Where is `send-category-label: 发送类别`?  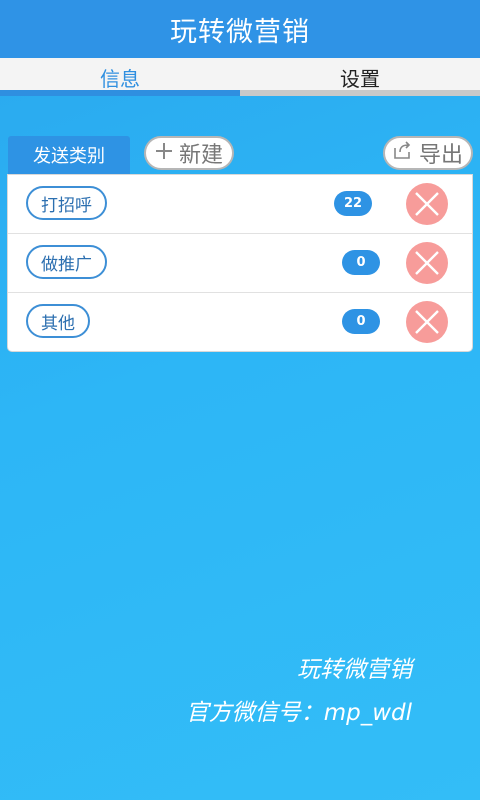
send-category-label: 发送类别 is located at coordinates (69, 156).